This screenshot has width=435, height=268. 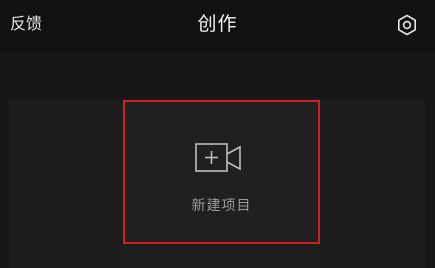 I want to click on gear-icon, so click(x=407, y=25).